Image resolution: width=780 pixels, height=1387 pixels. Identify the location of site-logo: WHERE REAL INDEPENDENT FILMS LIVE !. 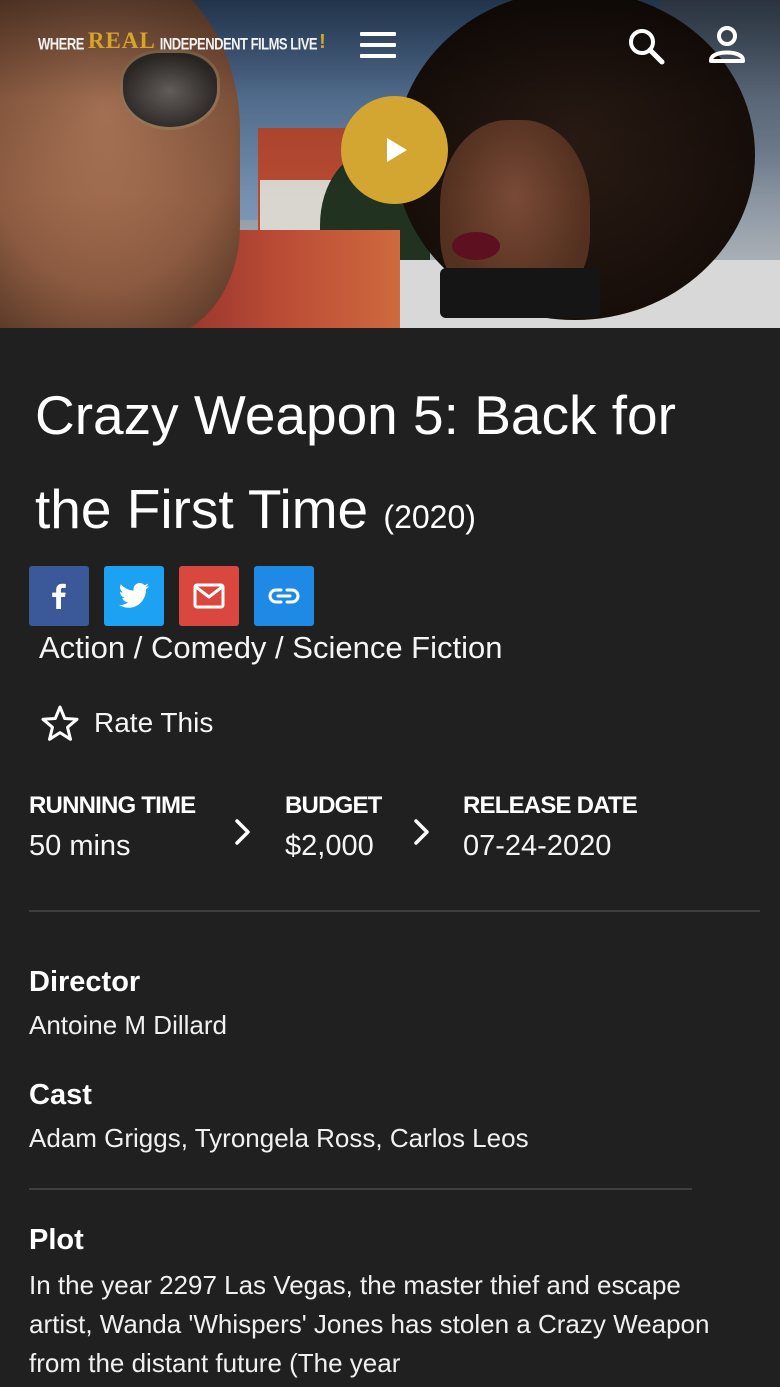
(182, 42).